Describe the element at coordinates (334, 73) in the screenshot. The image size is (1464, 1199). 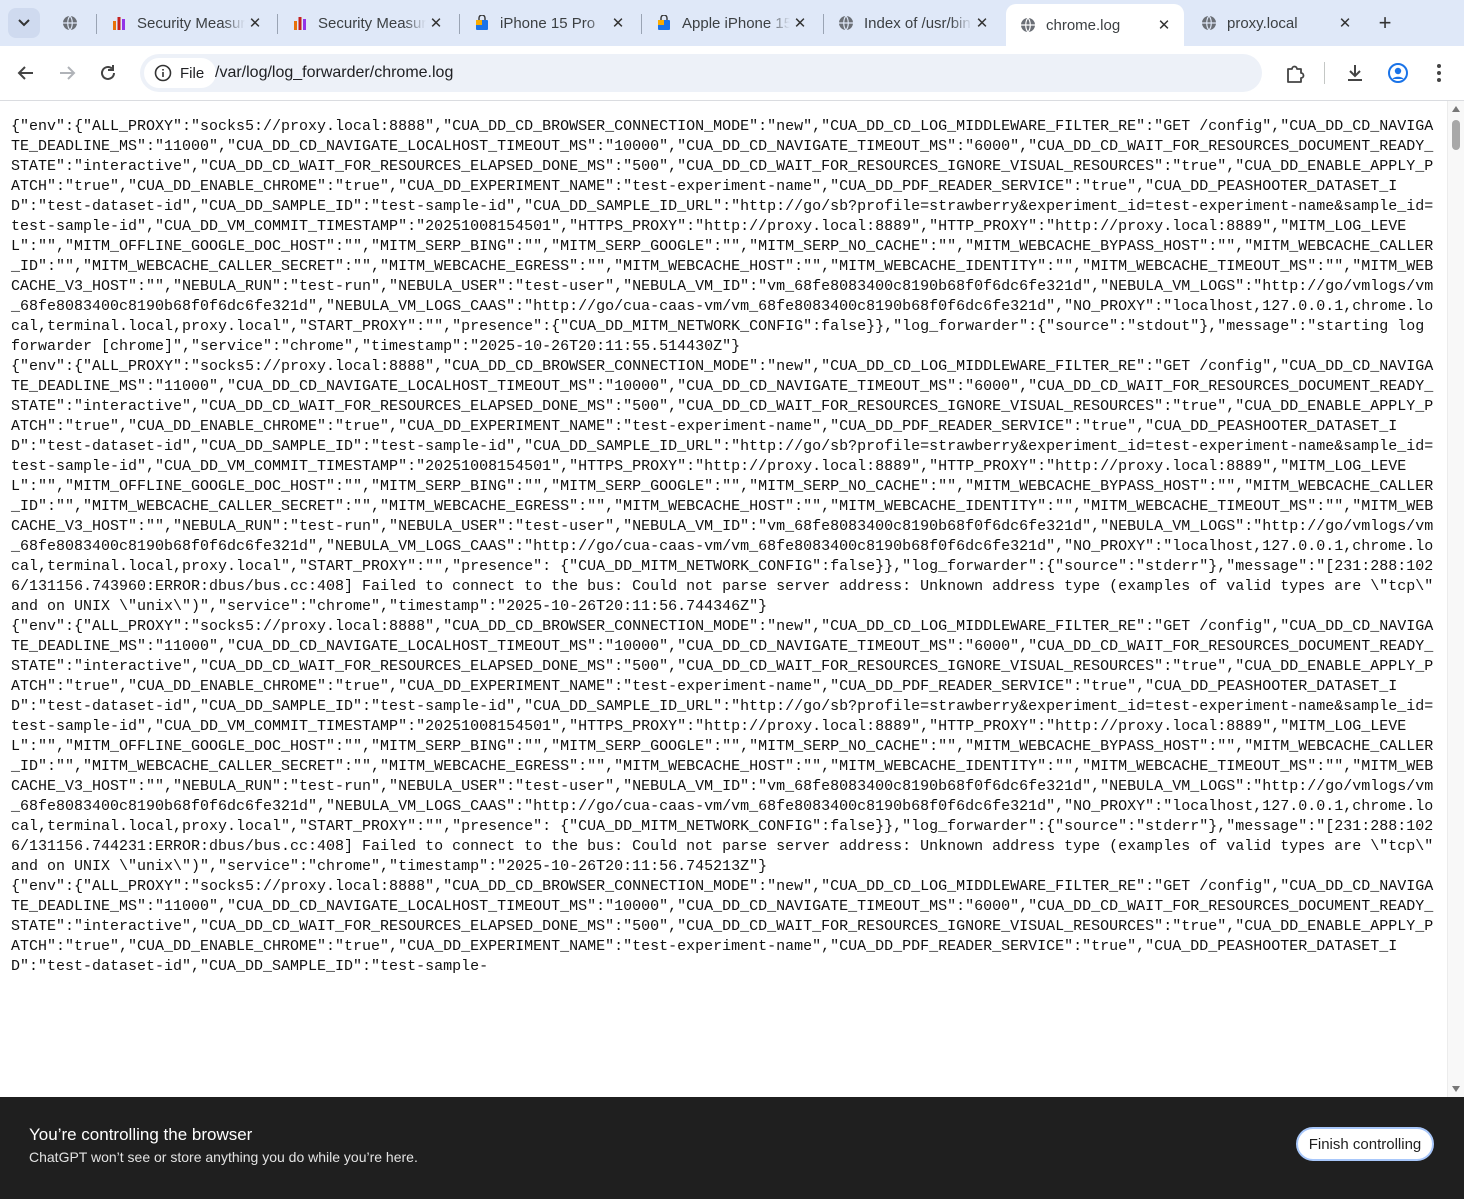
I see `url-text: /var/log/log_forwarder/chrome.log` at that location.